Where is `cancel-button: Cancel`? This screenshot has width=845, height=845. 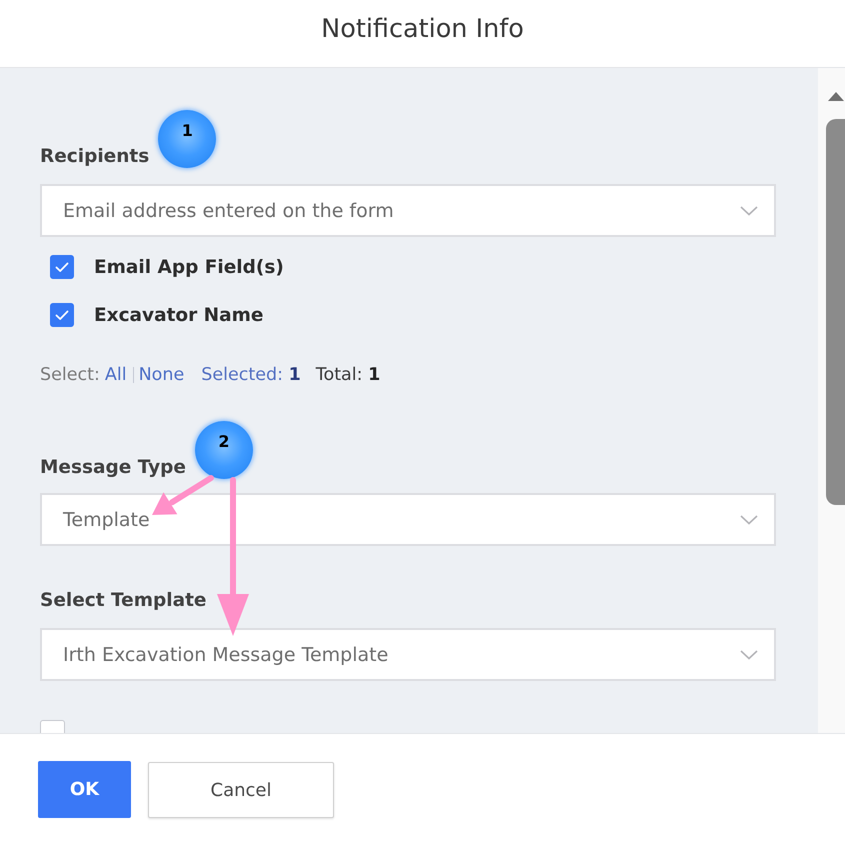 cancel-button: Cancel is located at coordinates (241, 790).